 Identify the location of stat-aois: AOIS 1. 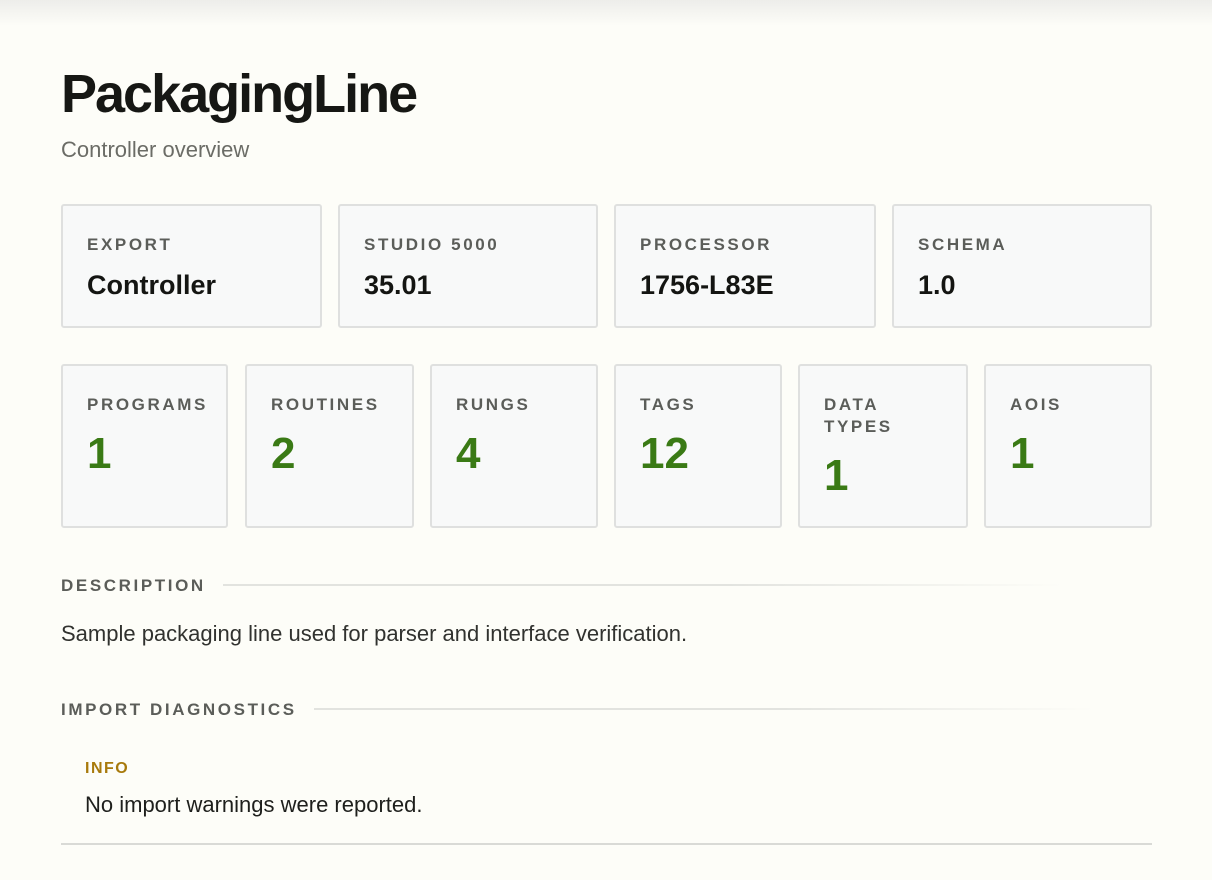
(1068, 446).